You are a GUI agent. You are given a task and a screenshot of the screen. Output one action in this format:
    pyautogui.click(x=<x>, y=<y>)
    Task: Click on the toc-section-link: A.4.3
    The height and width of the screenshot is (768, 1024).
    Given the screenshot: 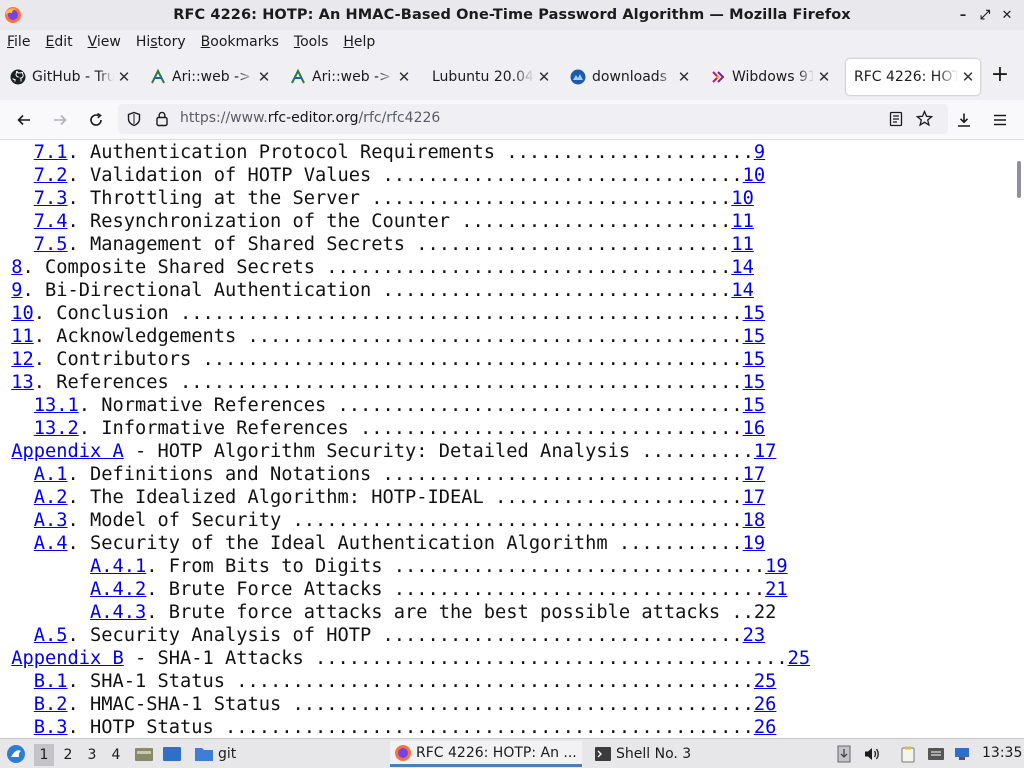 What is the action you would take?
    pyautogui.click(x=118, y=612)
    